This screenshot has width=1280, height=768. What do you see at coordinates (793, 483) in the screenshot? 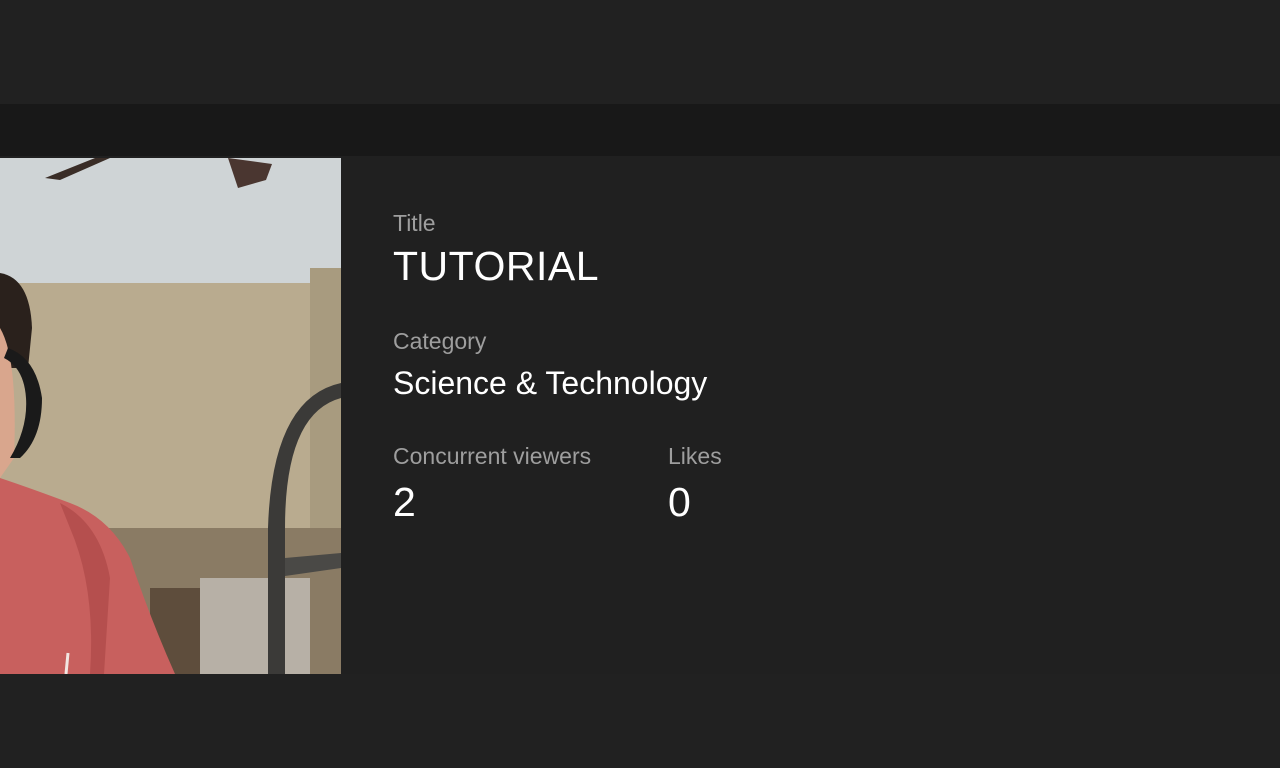
I see `stream-stats: Concurrent viewers 2 Likes 0` at bounding box center [793, 483].